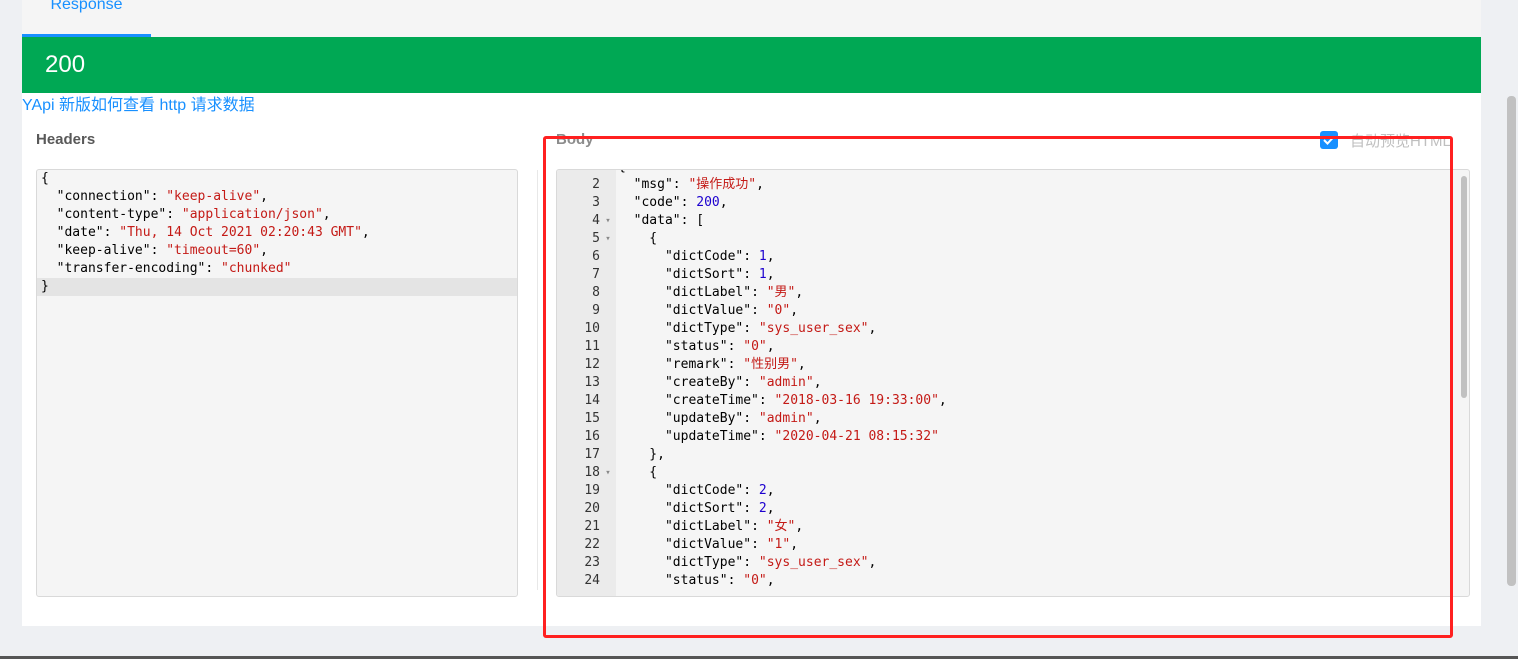  What do you see at coordinates (1464, 287) in the screenshot?
I see `body-scrollbar-thumb` at bounding box center [1464, 287].